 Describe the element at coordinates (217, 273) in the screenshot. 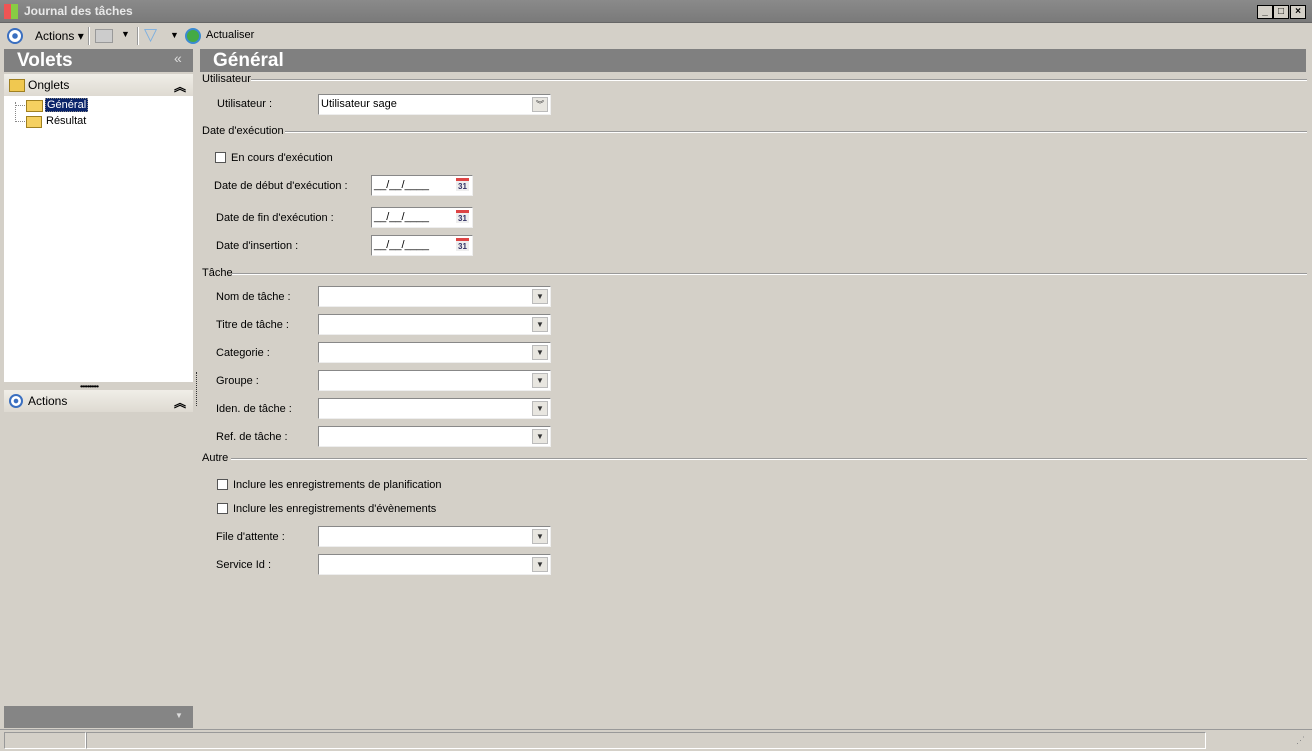

I see `section-task: Tâche` at that location.